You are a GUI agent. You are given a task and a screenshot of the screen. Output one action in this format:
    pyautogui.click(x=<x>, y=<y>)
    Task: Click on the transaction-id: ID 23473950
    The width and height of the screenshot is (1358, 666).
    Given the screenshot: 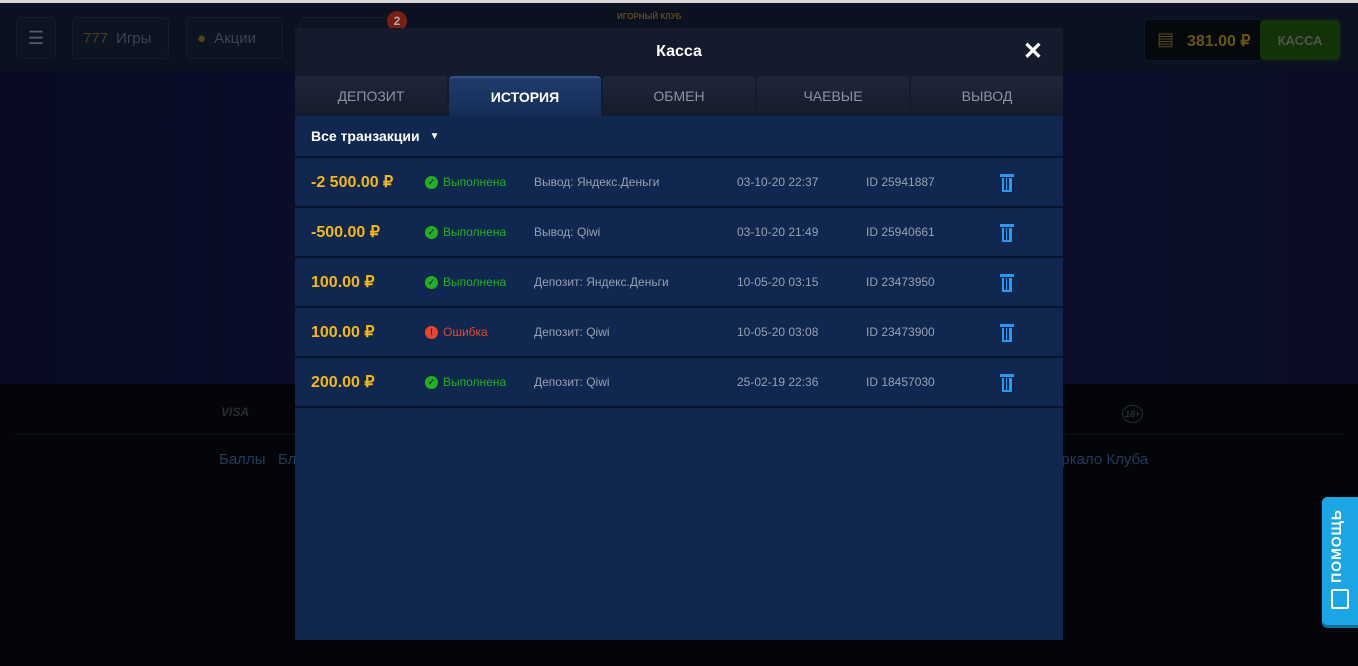 What is the action you would take?
    pyautogui.click(x=900, y=282)
    